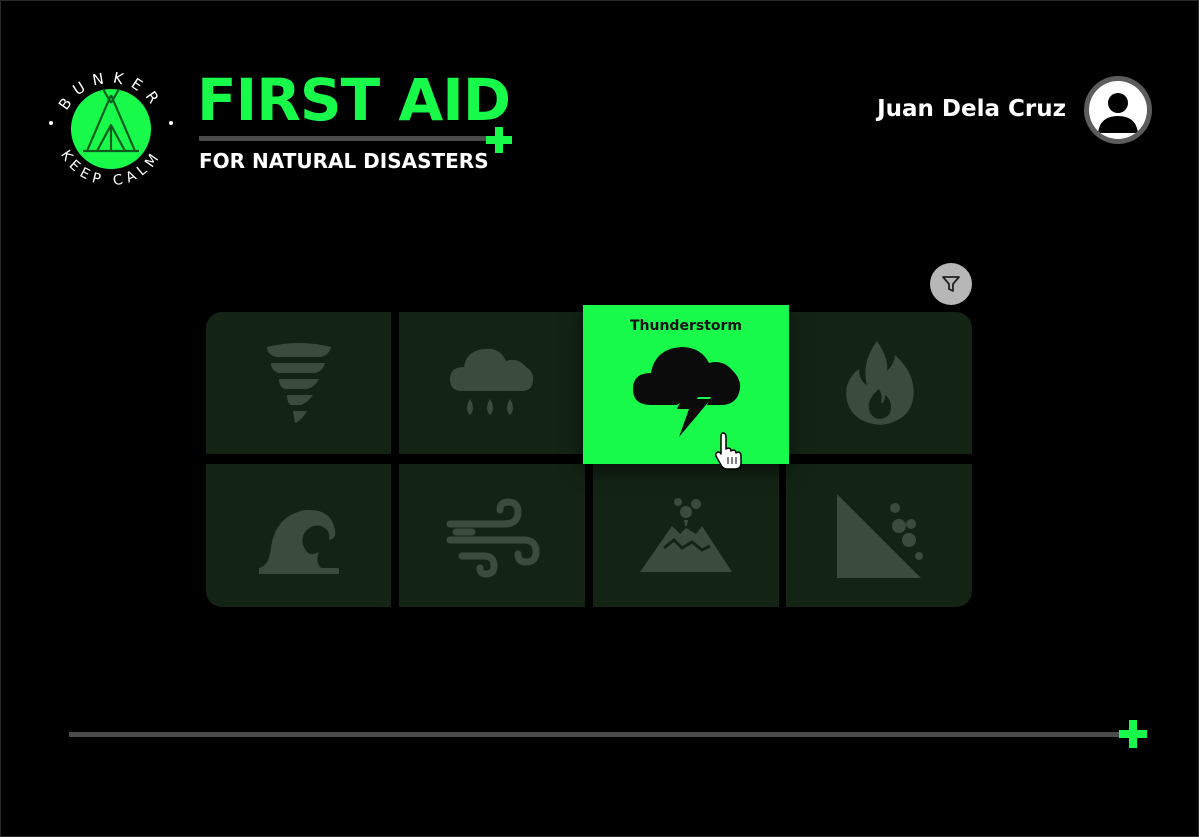 The width and height of the screenshot is (1199, 837). I want to click on tile-rain, so click(492, 383).